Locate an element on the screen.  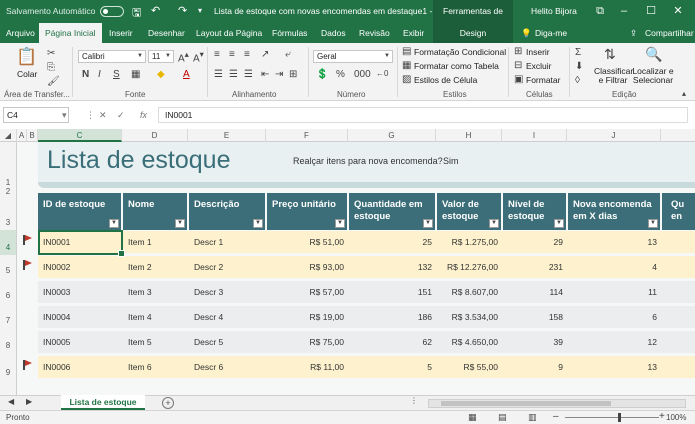
zoom-in-icon: + is located at coordinates (662, 416).